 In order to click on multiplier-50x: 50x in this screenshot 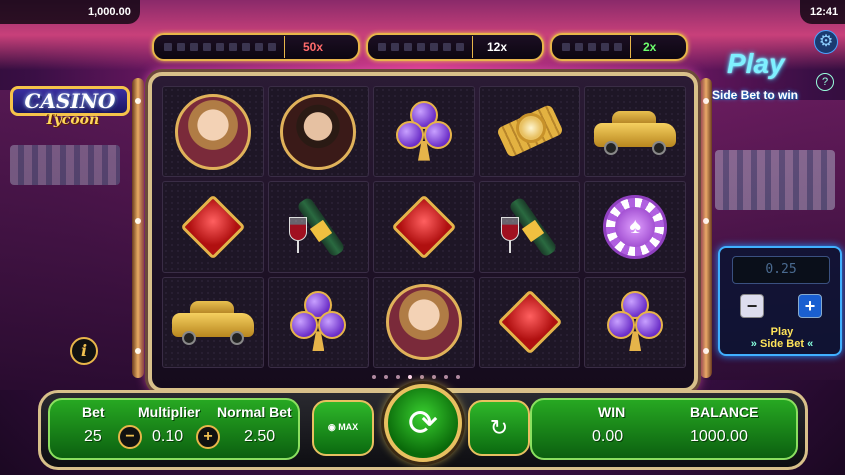, I will do `click(313, 47)`.